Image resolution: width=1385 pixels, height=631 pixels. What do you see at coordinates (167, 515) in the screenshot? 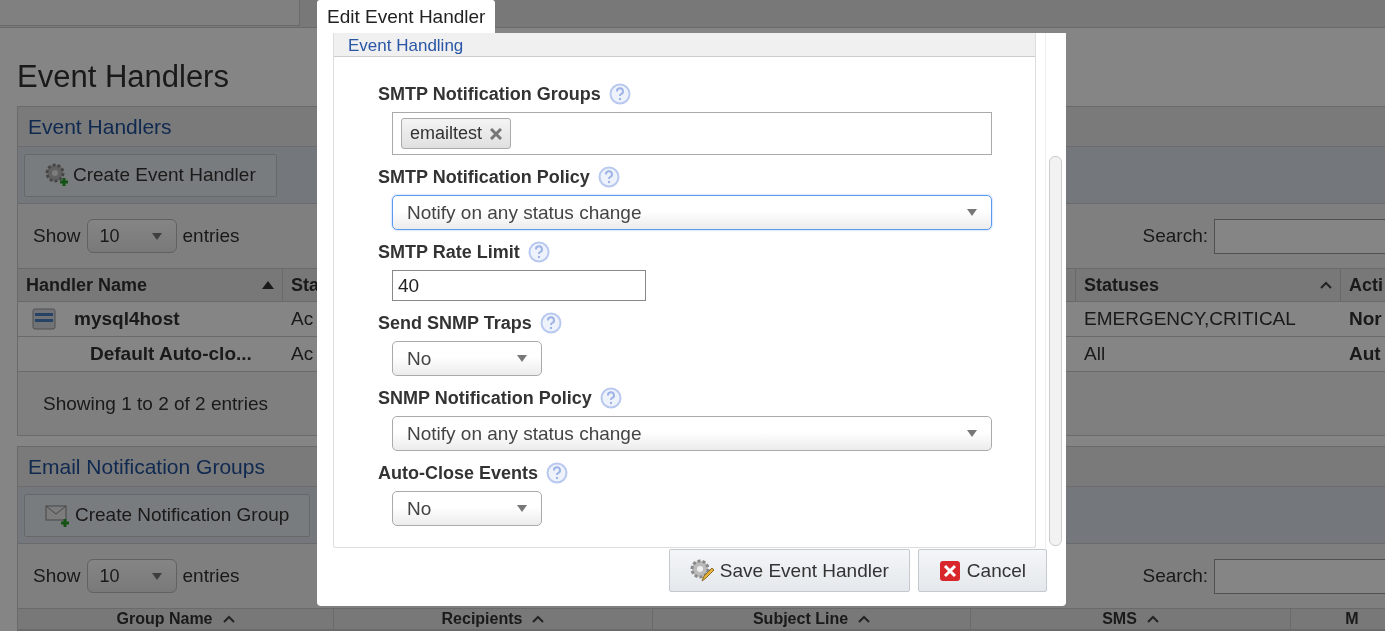
I see `create-button: Create Notification Group` at bounding box center [167, 515].